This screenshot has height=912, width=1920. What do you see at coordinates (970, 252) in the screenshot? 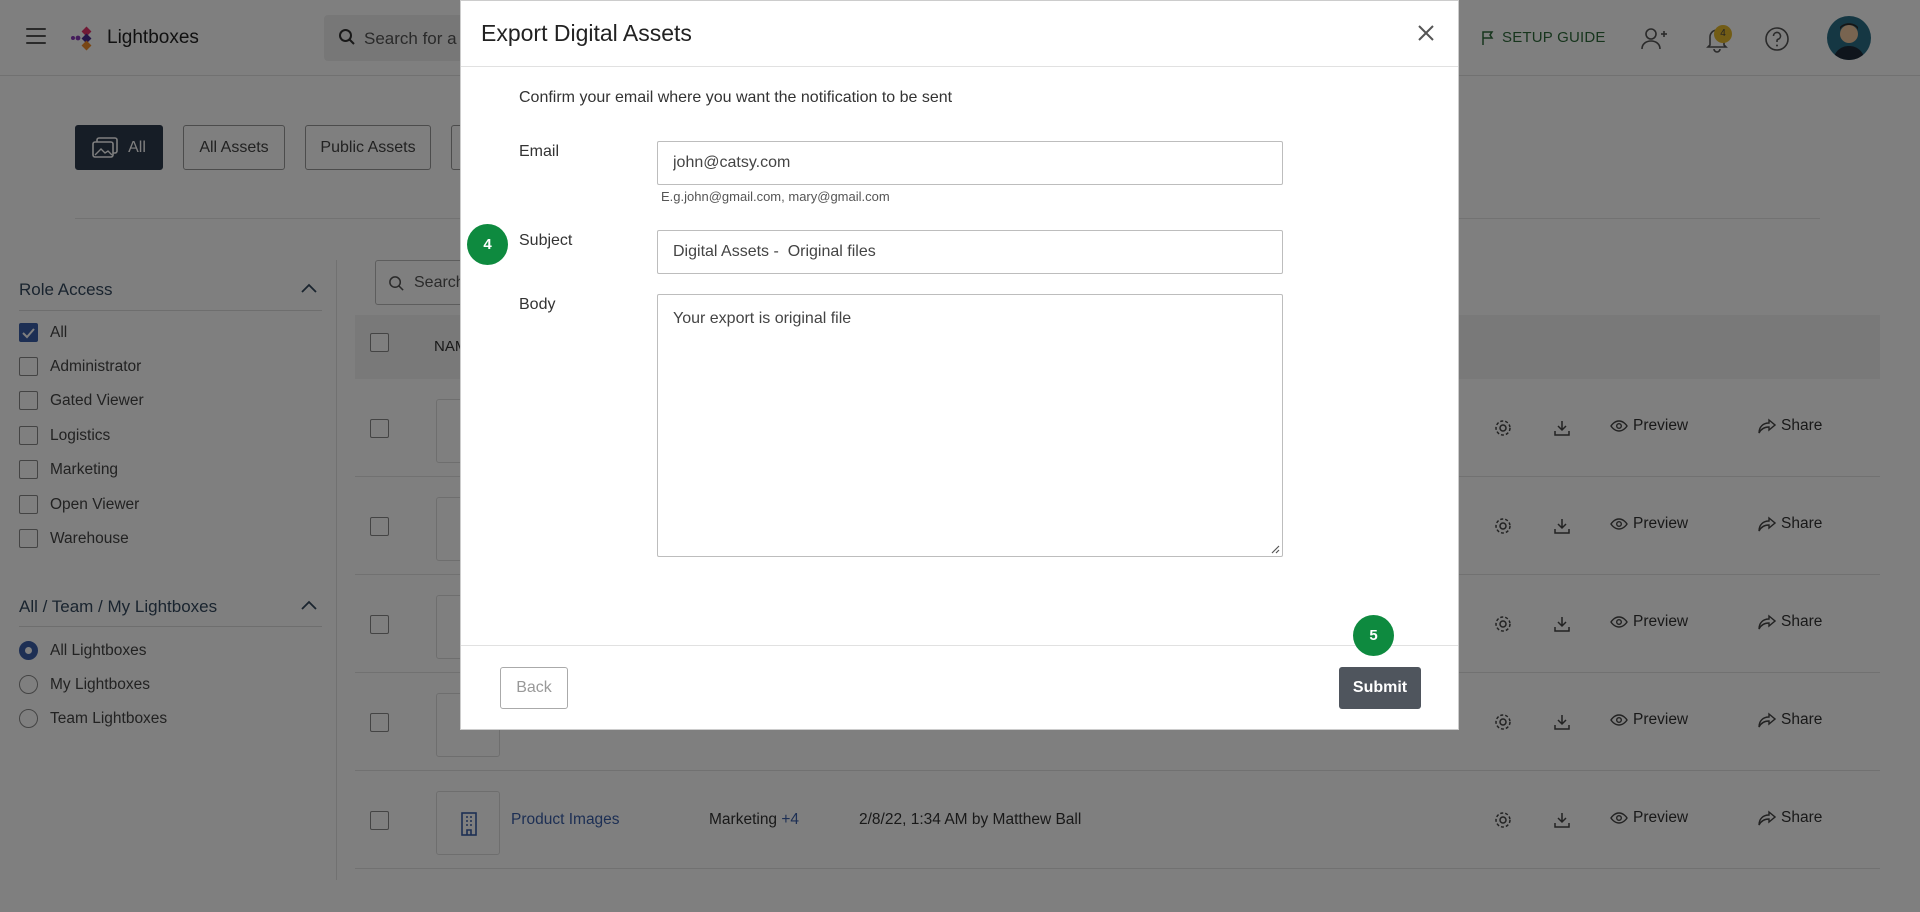
I see `subject-field` at bounding box center [970, 252].